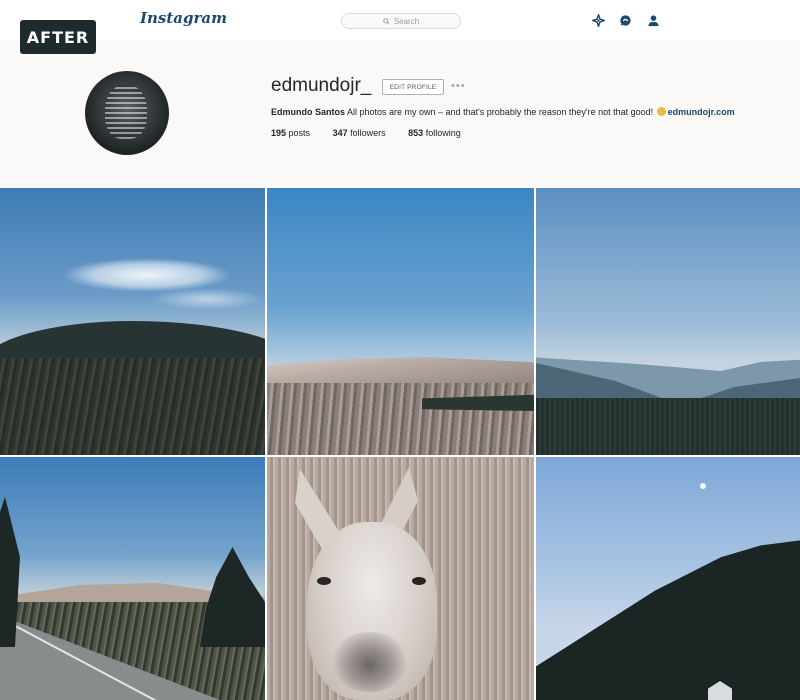 Image resolution: width=800 pixels, height=700 pixels. Describe the element at coordinates (413, 87) in the screenshot. I see `edit-profile-button: EDIT PROFILE` at that location.